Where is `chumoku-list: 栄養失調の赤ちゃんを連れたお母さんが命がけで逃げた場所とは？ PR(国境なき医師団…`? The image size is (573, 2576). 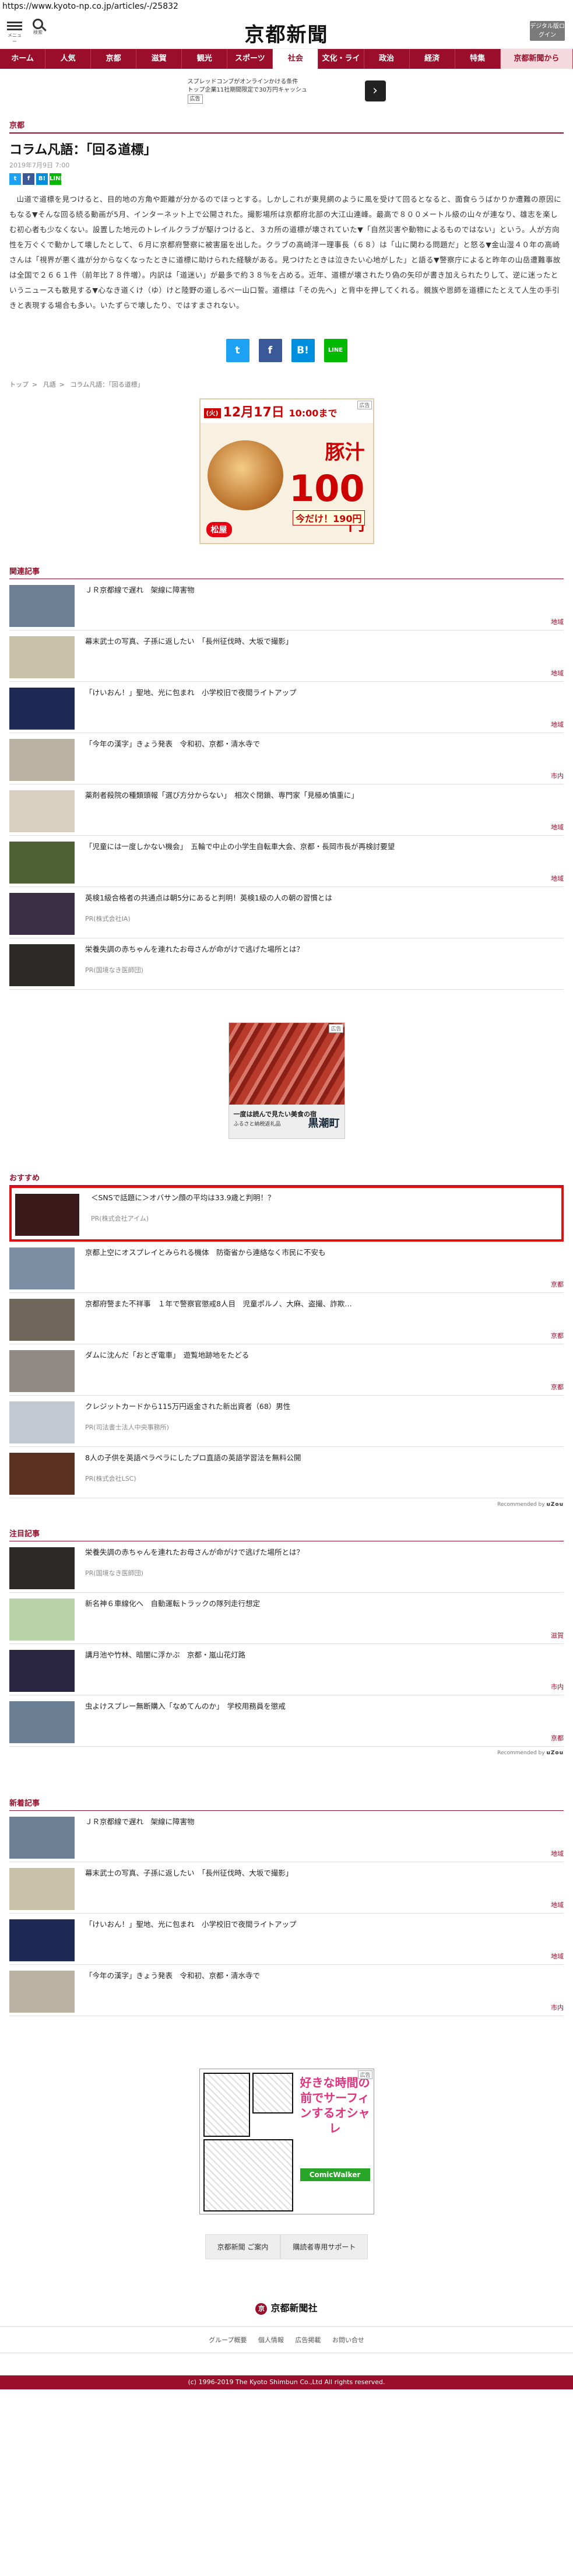 chumoku-list: 栄養失調の赤ちゃんを連れたお母さんが命がけで逃げた場所とは？ PR(国境なき医師団… is located at coordinates (286, 1644).